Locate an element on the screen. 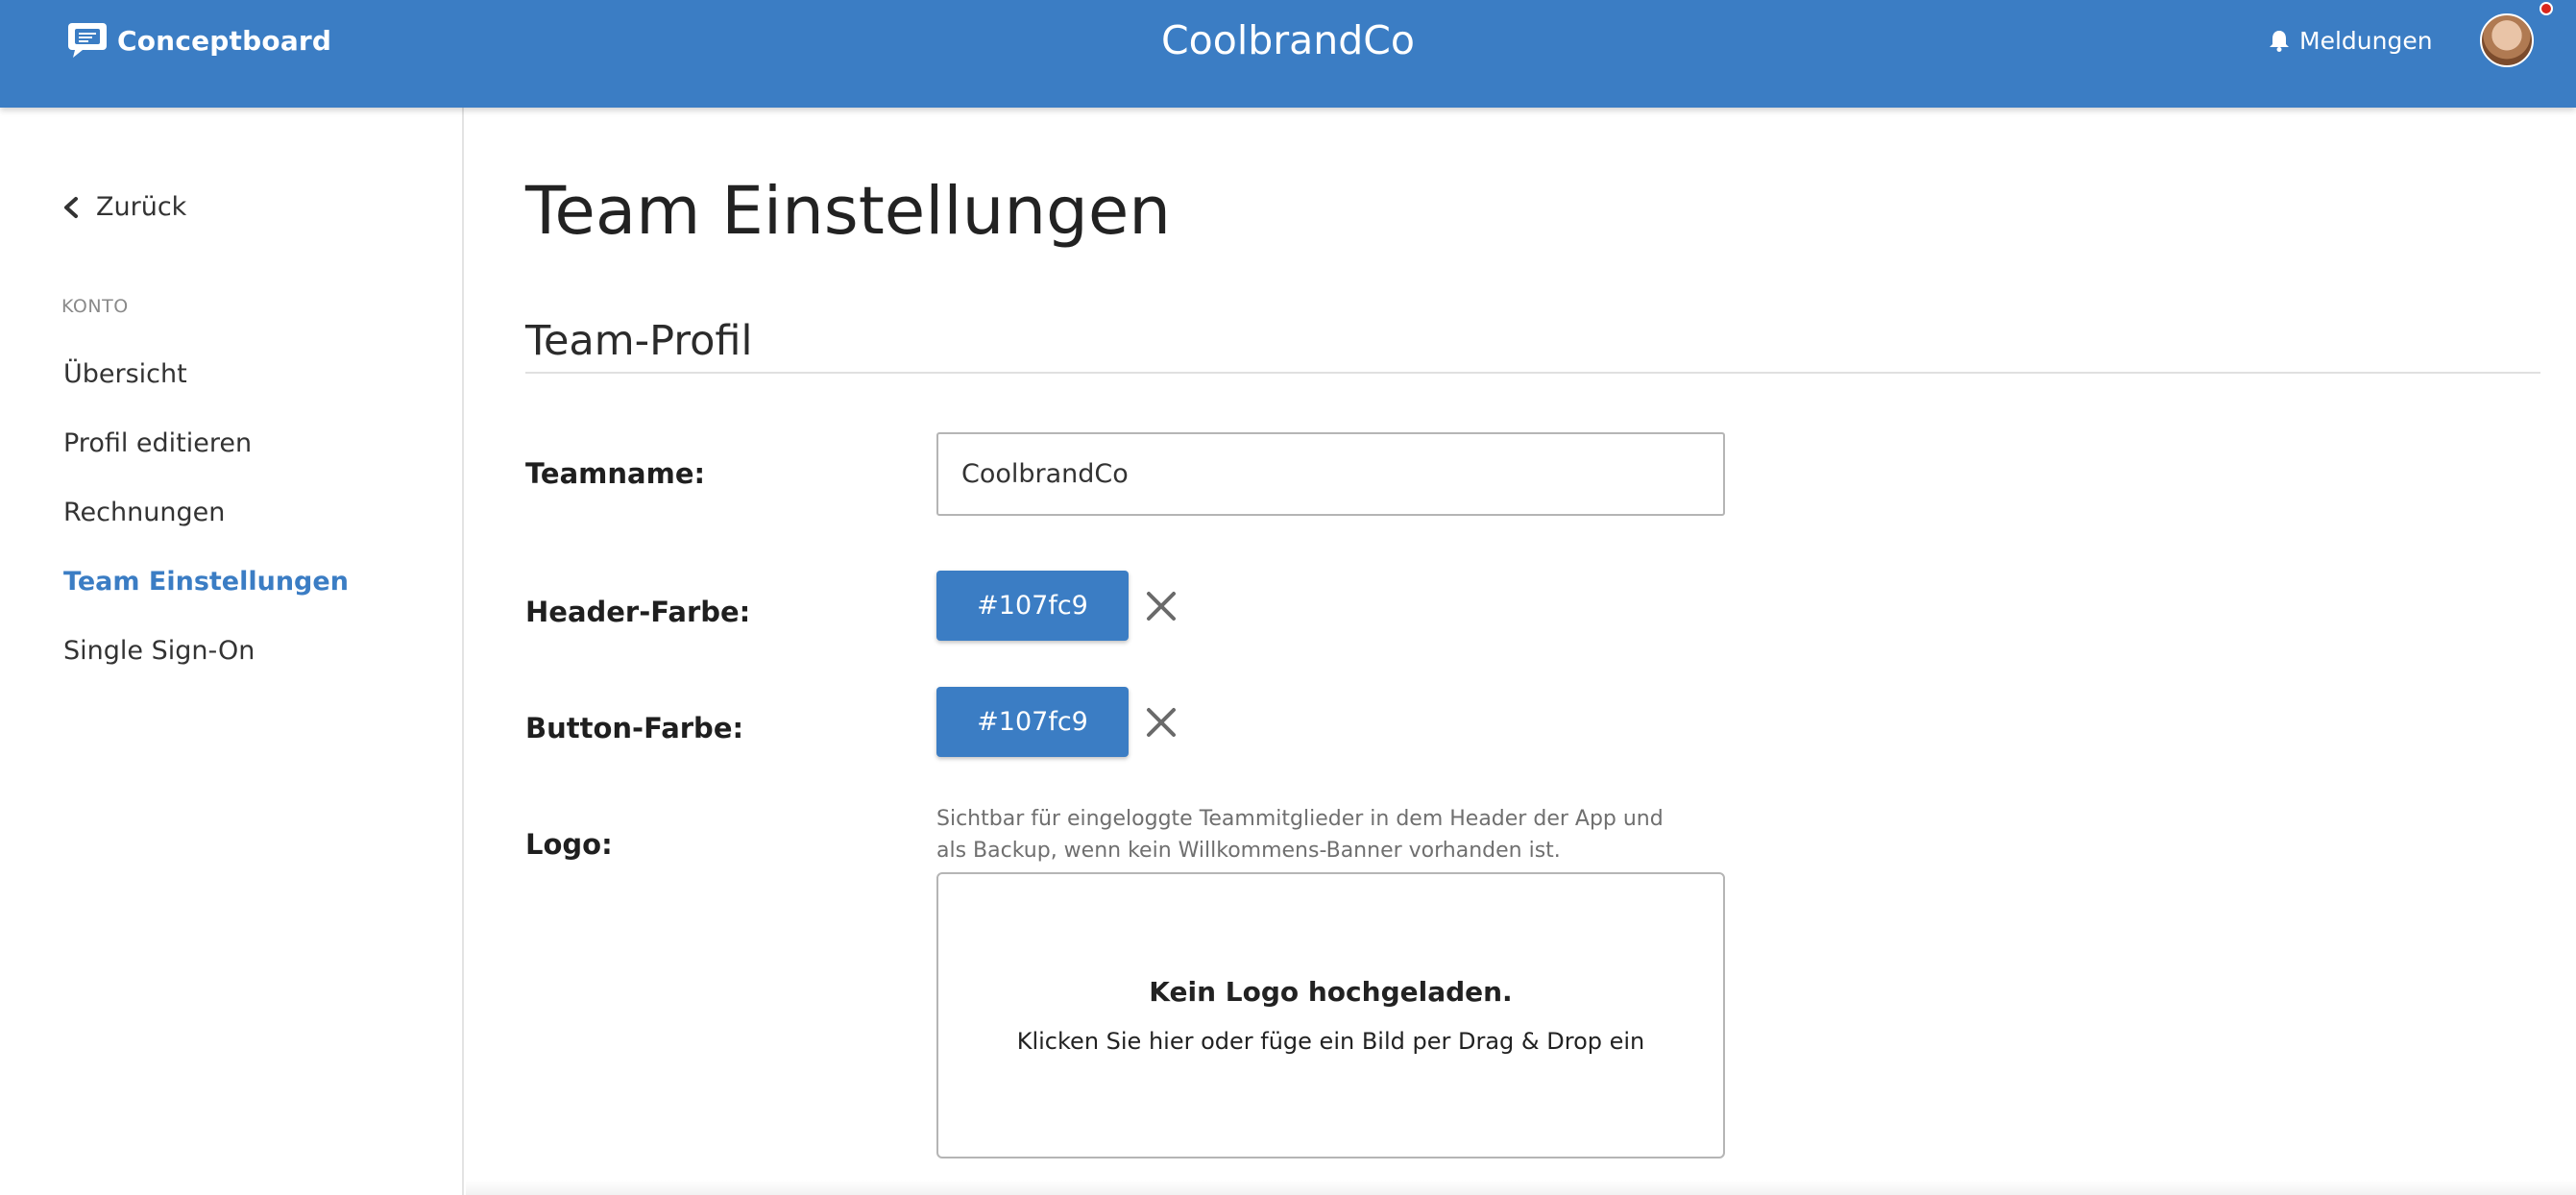  teamname-input is located at coordinates (1330, 474).